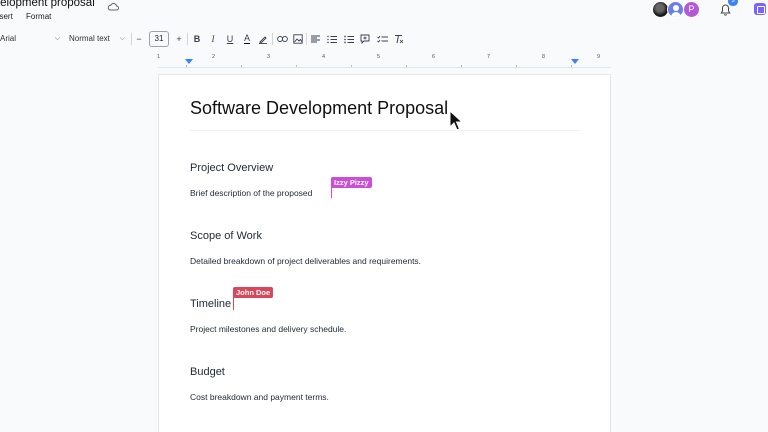 This screenshot has width=768, height=432. I want to click on align-left-icon, so click(315, 39).